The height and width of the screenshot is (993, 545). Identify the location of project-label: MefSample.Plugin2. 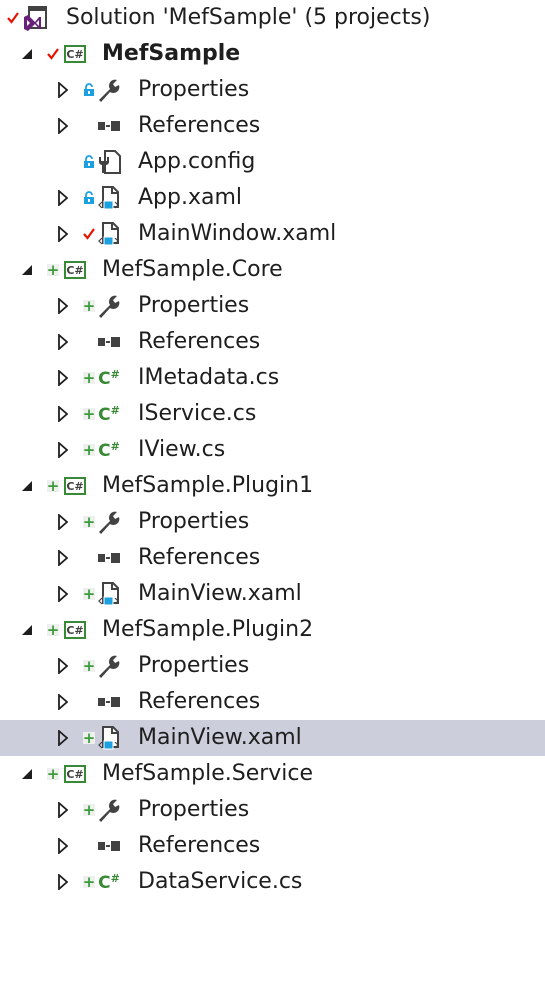
(208, 629).